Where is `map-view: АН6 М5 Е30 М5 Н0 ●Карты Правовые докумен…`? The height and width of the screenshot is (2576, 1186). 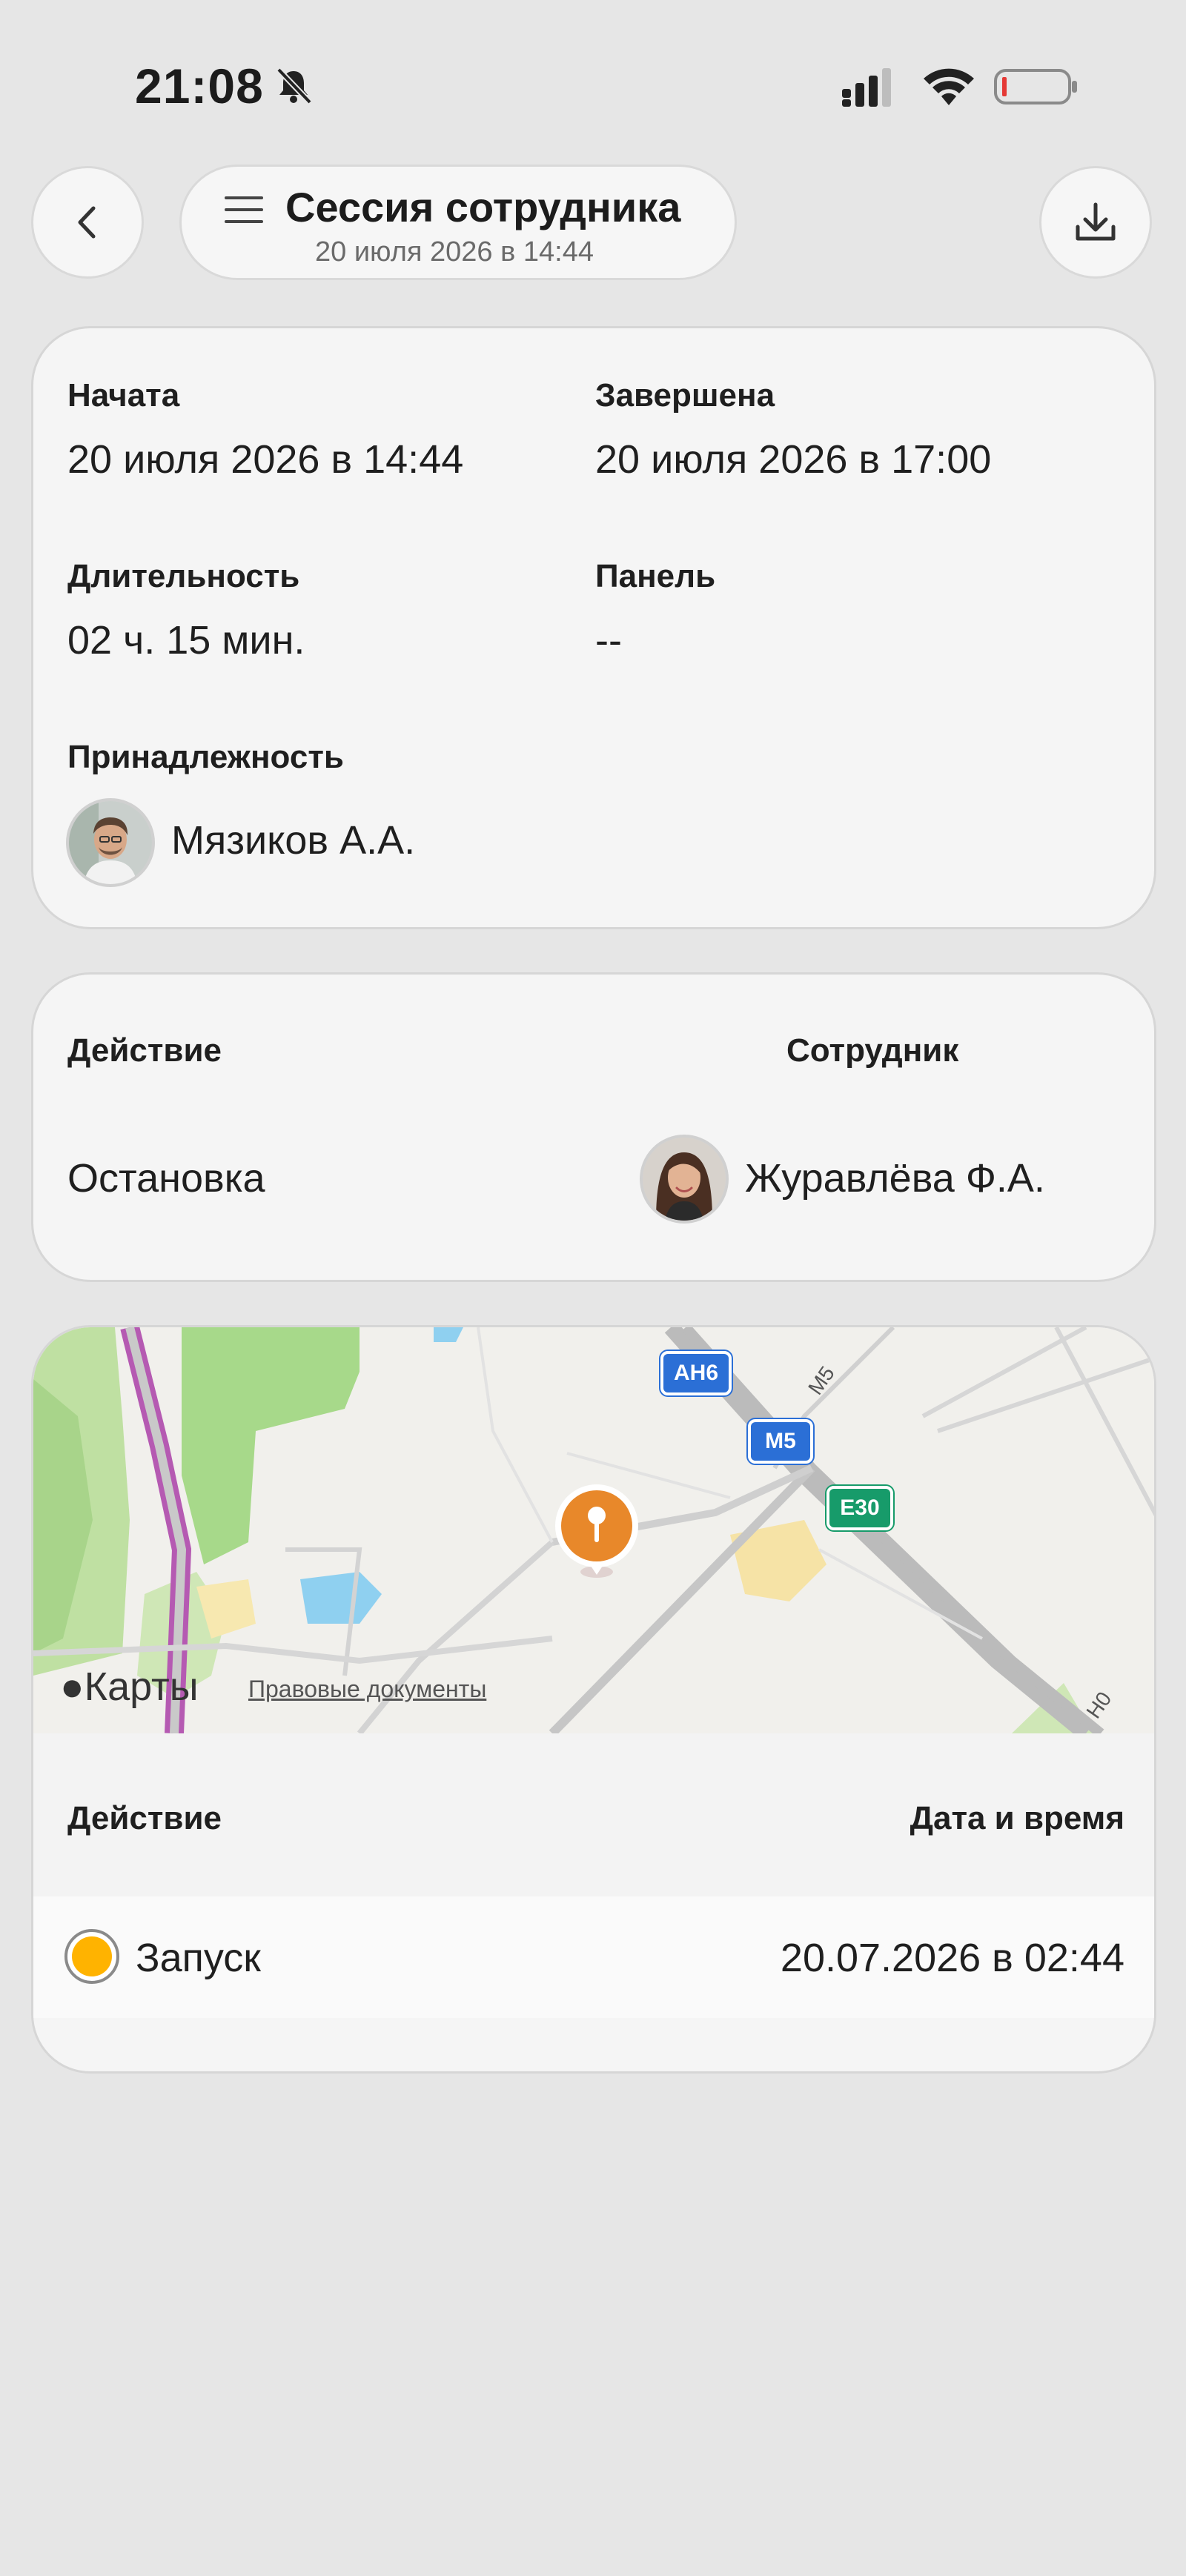
map-view: АН6 М5 Е30 М5 Н0 ●Карты Правовые докумен… is located at coordinates (593, 1530).